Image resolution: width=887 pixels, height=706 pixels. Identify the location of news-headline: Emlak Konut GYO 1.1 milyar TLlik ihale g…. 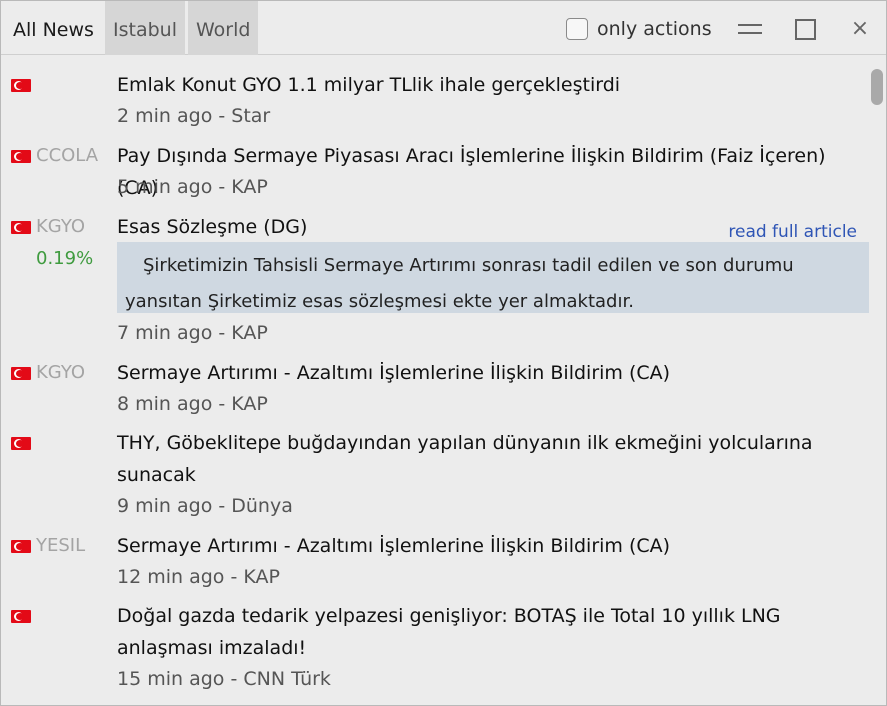
(492, 85).